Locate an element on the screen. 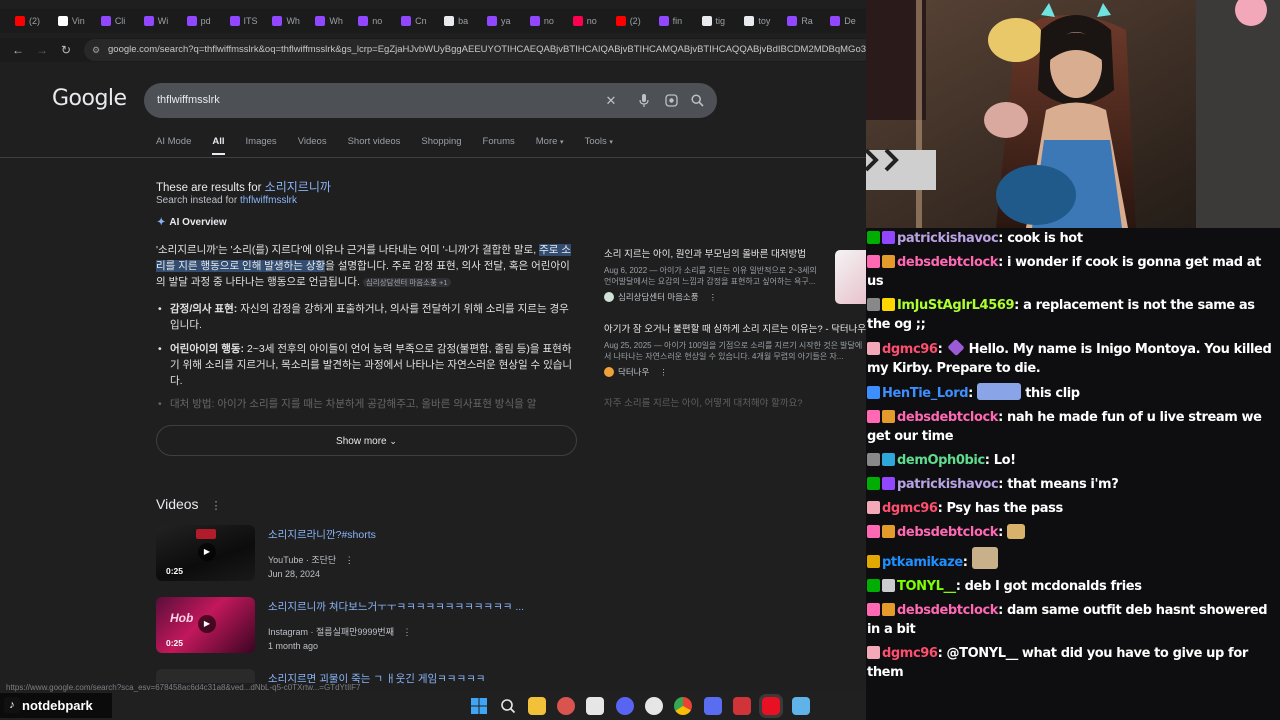 Image resolution: width=1280 pixels, height=720 pixels. clear-icon: ✕ is located at coordinates (611, 100).